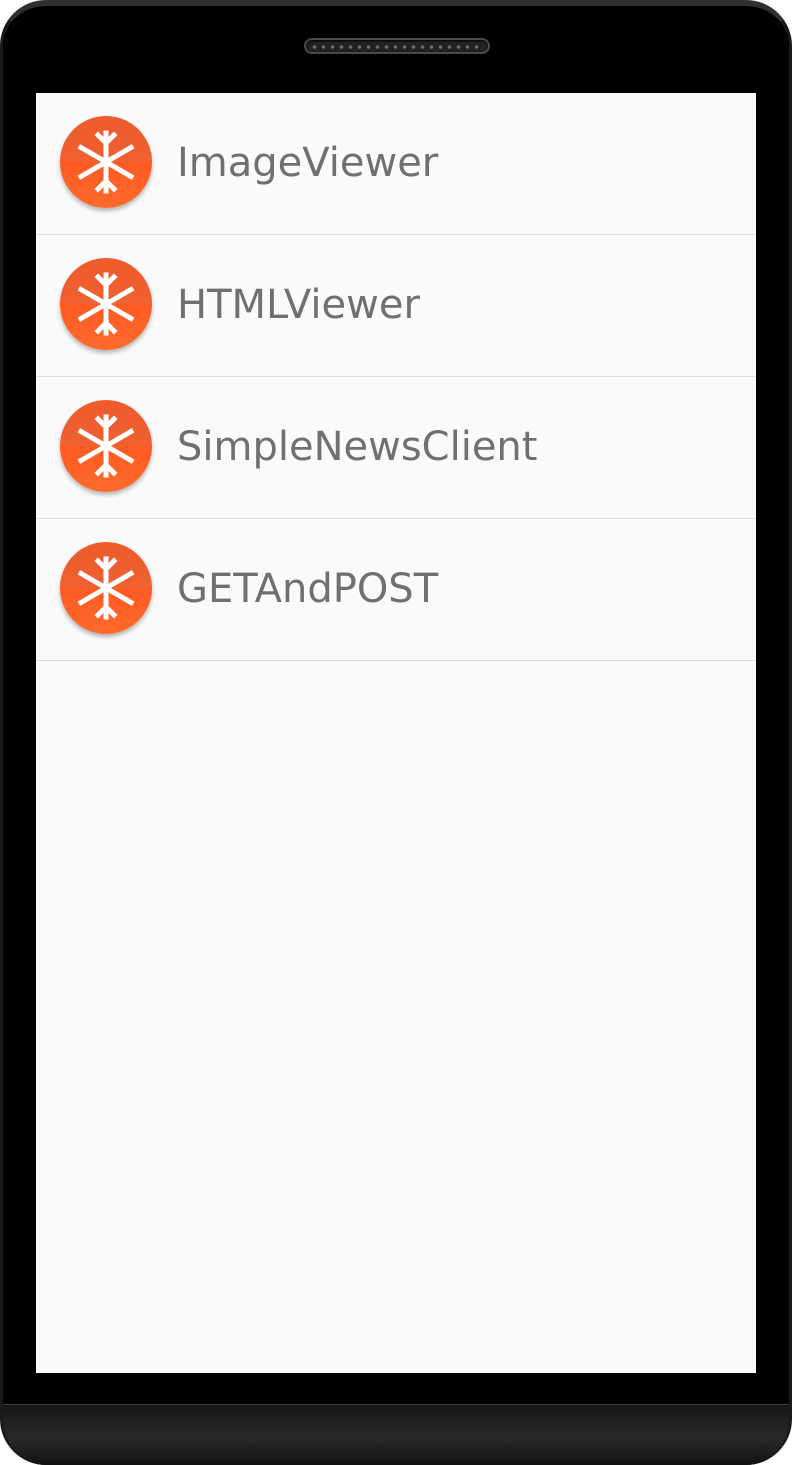 This screenshot has height=1465, width=792. I want to click on list-item-htmlviewer: HTMLViewer, so click(396, 306).